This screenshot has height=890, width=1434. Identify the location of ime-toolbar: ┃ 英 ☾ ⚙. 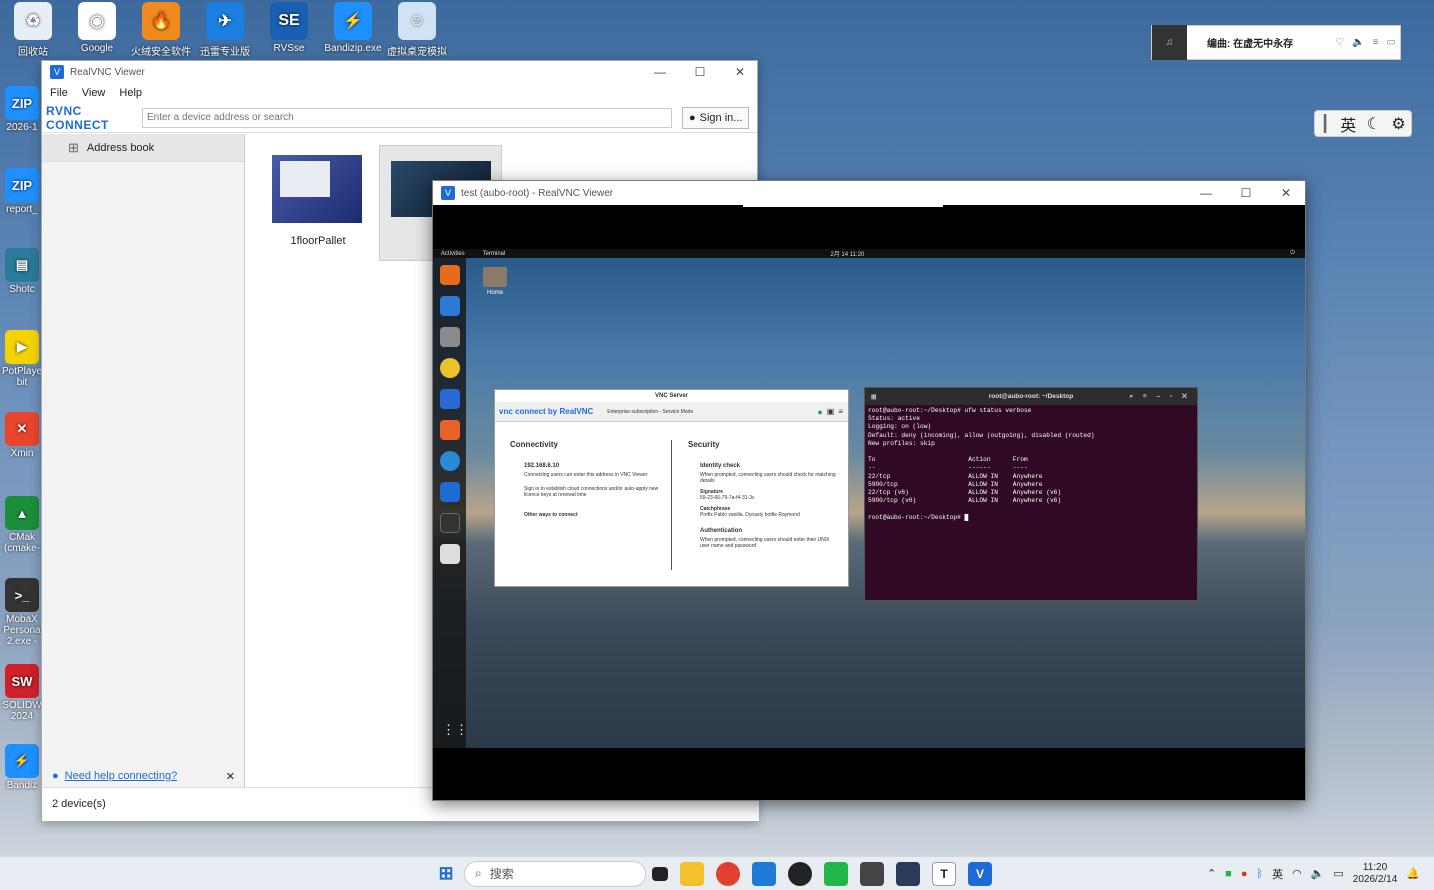
(1363, 123).